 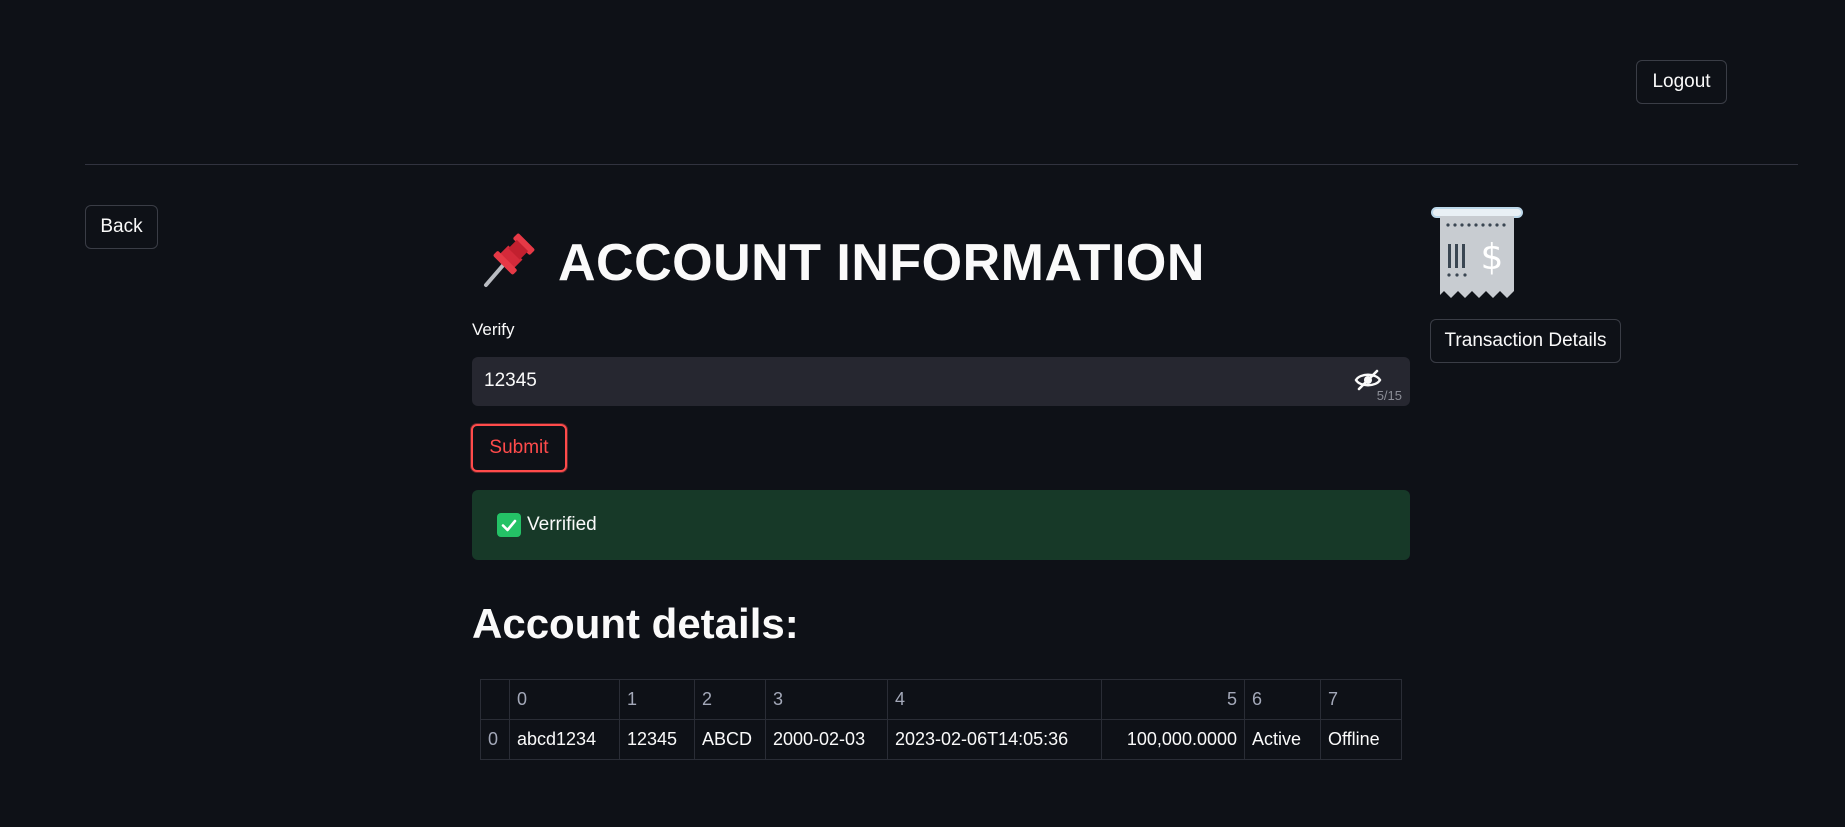 What do you see at coordinates (826, 739) in the screenshot?
I see `table-cell: 2000-02-03` at bounding box center [826, 739].